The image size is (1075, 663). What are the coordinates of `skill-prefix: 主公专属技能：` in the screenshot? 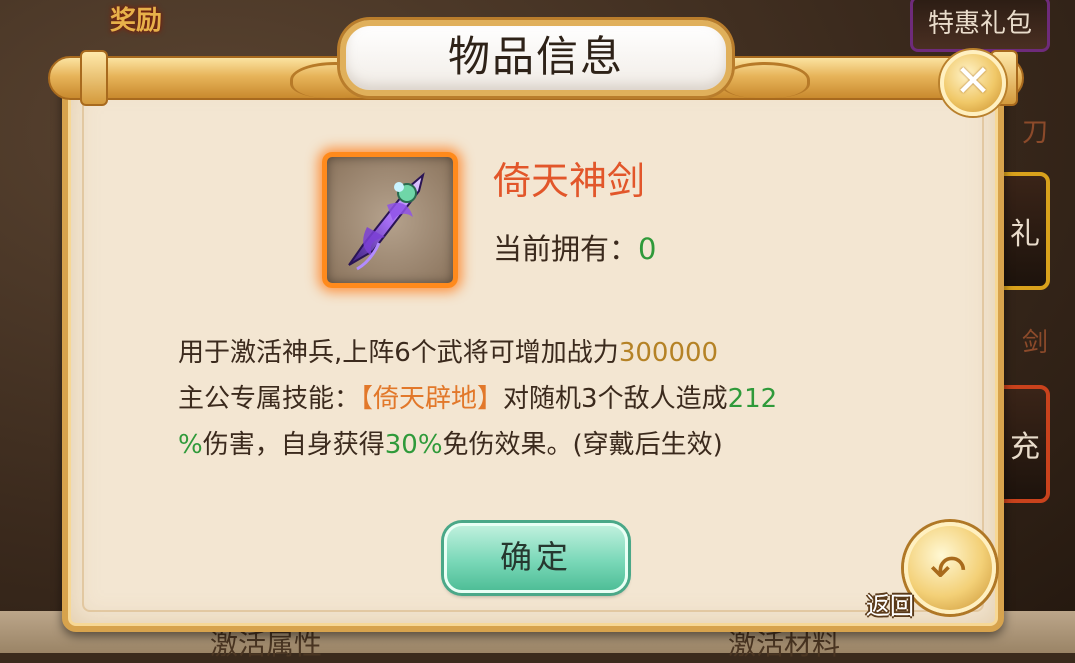 It's located at (269, 399).